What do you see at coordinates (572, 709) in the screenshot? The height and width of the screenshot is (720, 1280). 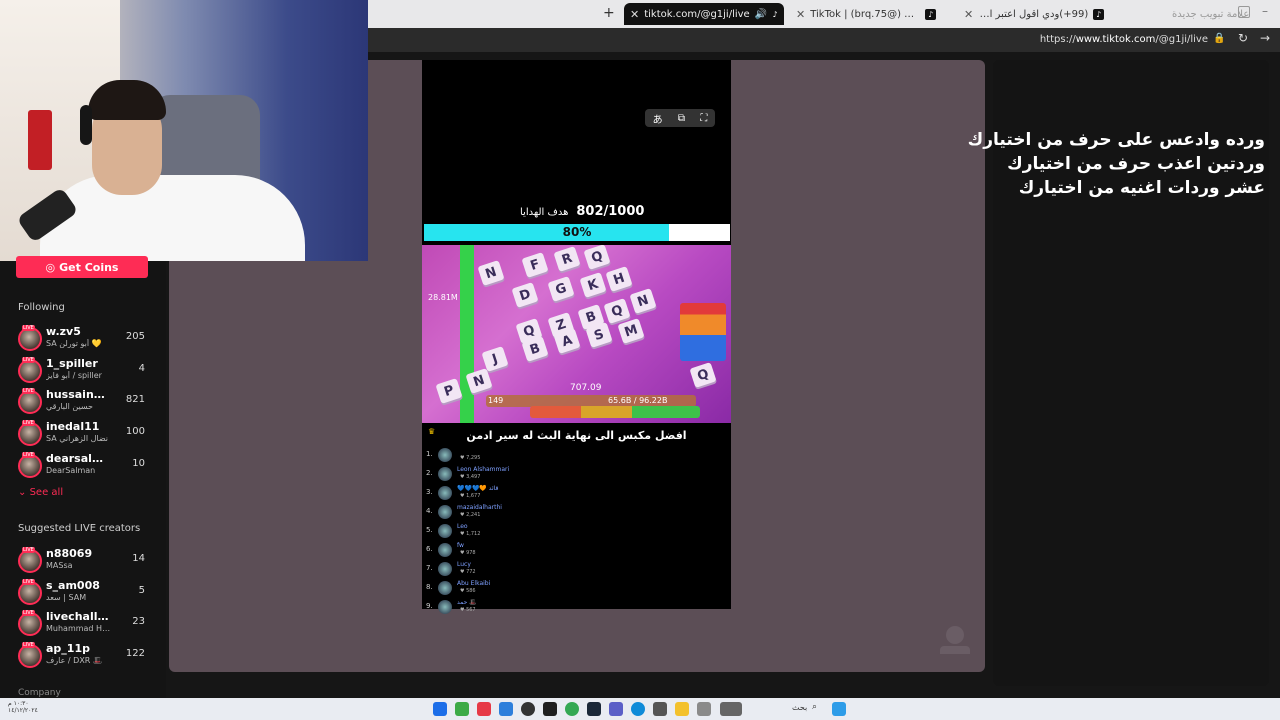 I see `chrome-icon` at bounding box center [572, 709].